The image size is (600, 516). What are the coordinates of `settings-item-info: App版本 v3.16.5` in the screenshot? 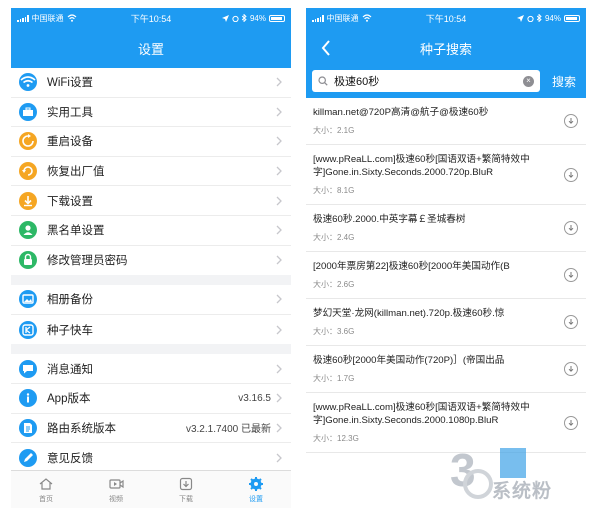 It's located at (151, 399).